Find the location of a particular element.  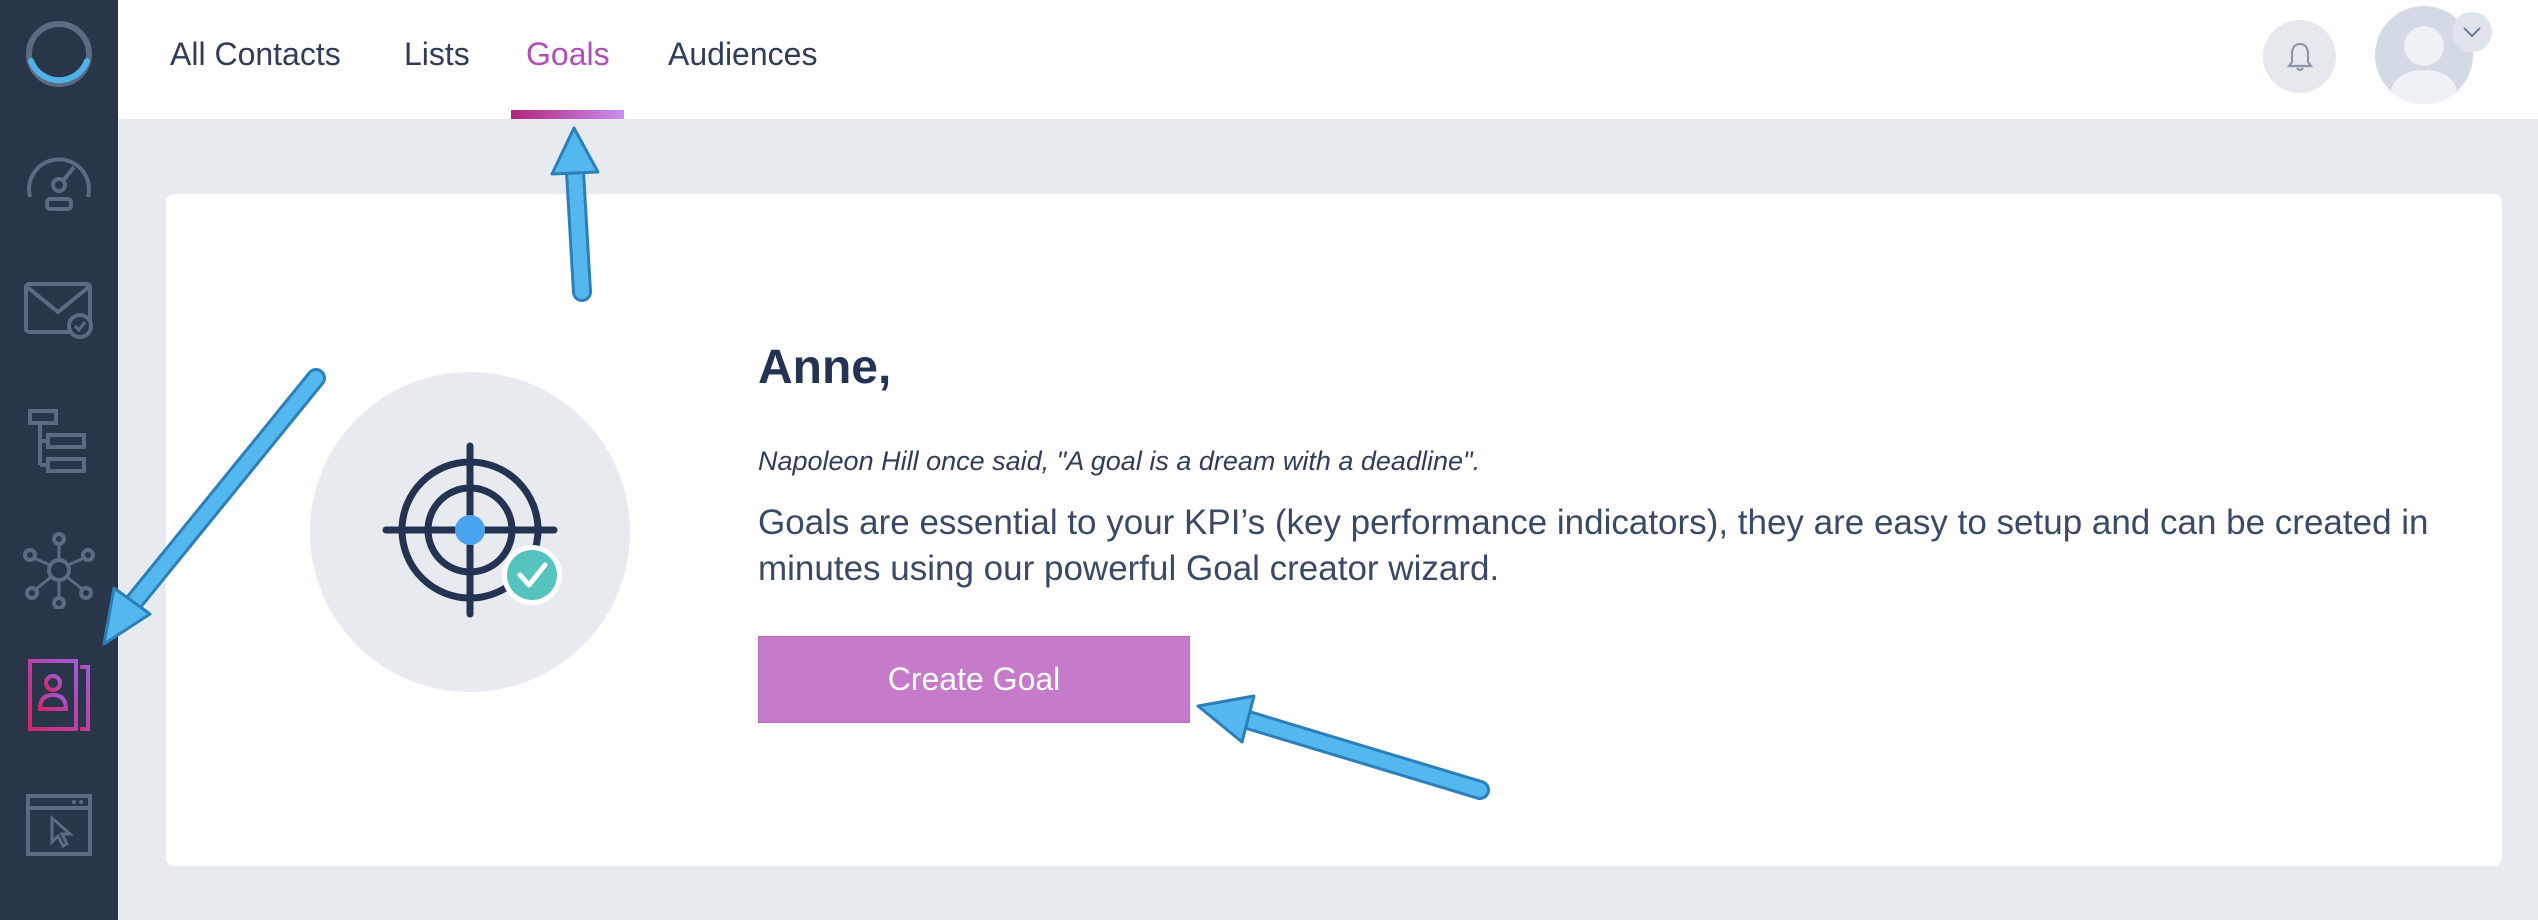

top-nav-bar is located at coordinates (1328, 59).